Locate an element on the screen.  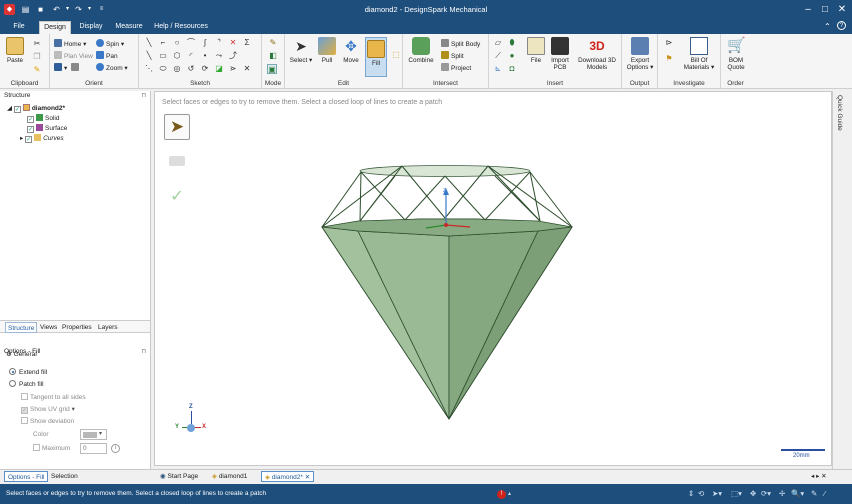
doc-tab-diamond1: ◈ diamond1 is located at coordinates (229, 476).